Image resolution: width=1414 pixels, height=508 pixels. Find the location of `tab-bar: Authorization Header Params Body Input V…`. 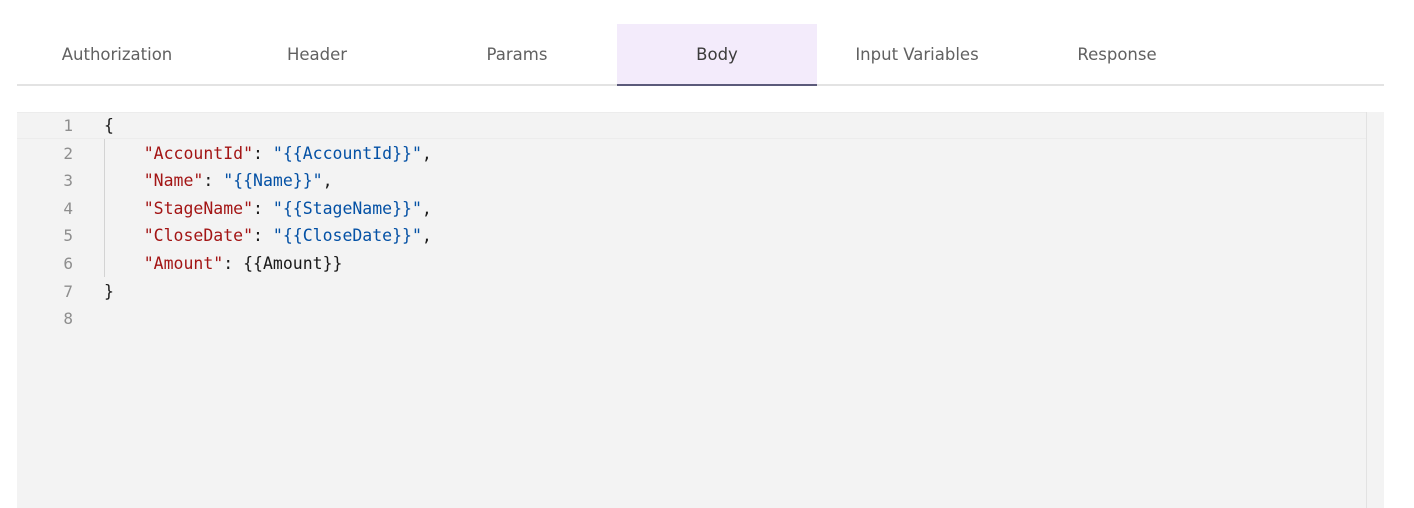

tab-bar: Authorization Header Params Body Input V… is located at coordinates (700, 55).